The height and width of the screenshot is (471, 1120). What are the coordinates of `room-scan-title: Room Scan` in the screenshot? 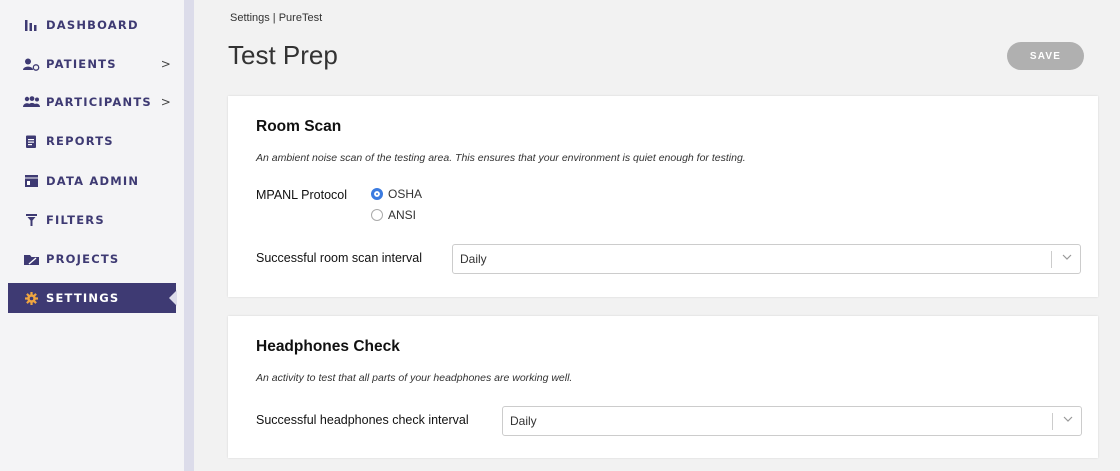 It's located at (299, 126).